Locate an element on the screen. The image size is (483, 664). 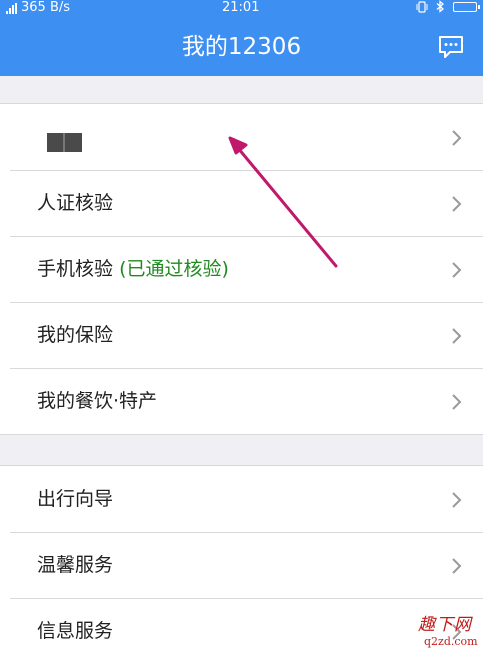
list-item-label: 我的保险 is located at coordinates (75, 335).